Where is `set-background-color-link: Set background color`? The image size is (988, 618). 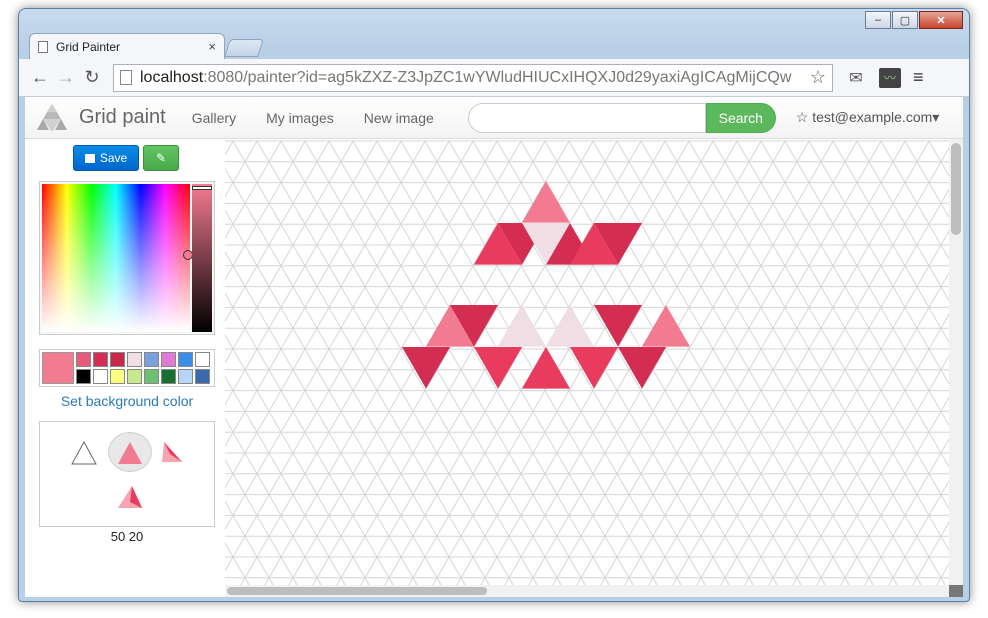
set-background-color-link: Set background color is located at coordinates (127, 401).